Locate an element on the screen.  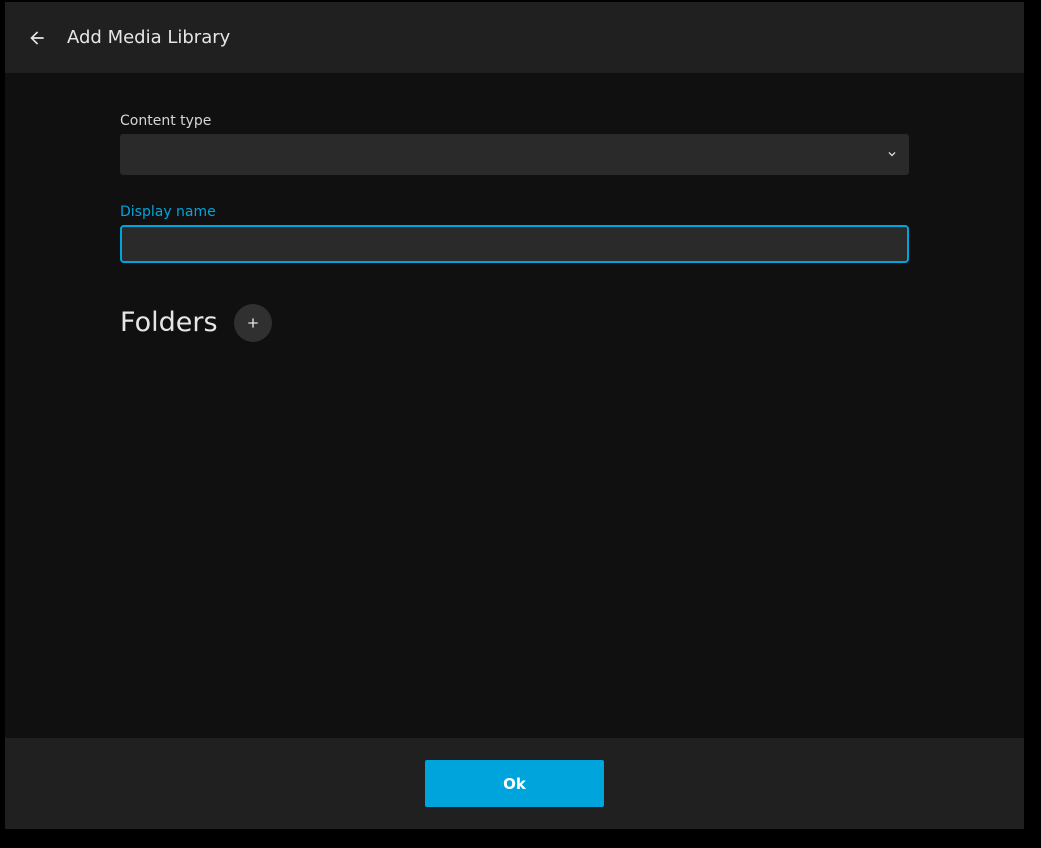
arrow-left-icon is located at coordinates (37, 38).